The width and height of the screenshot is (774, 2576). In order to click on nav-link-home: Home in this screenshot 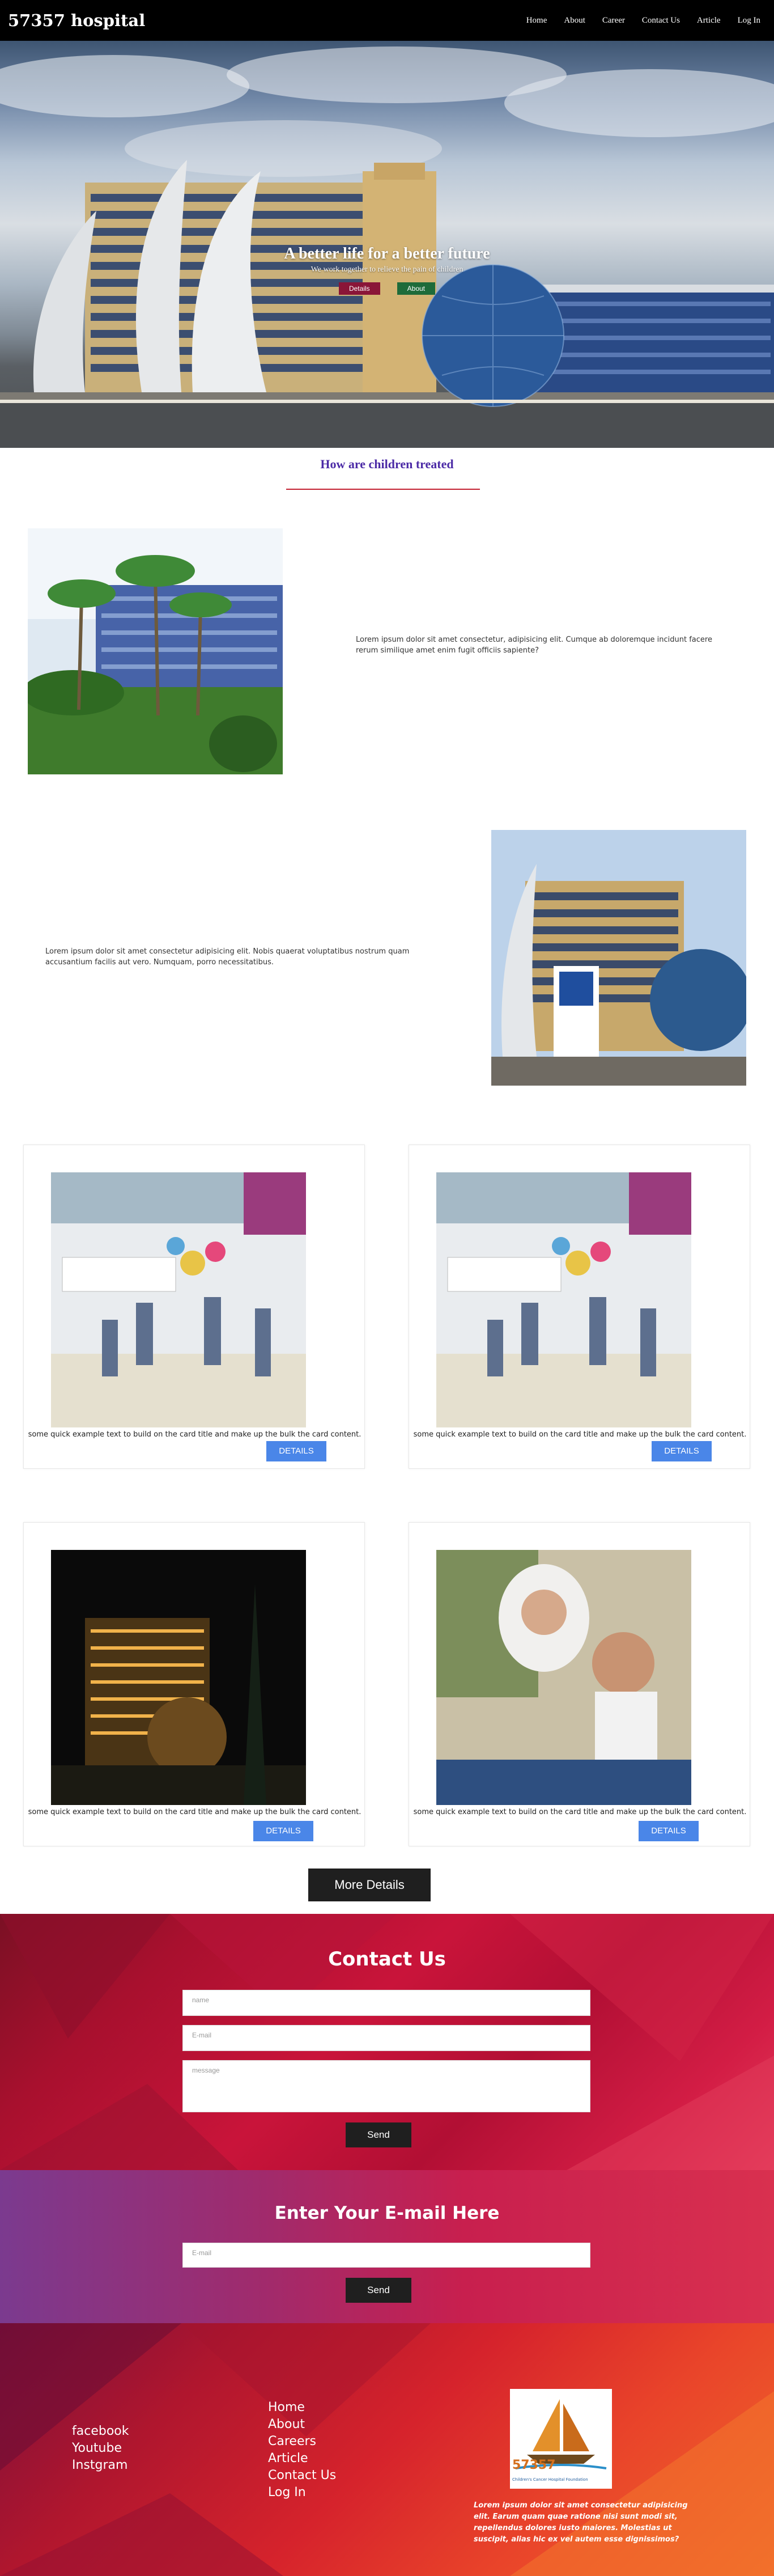, I will do `click(536, 21)`.